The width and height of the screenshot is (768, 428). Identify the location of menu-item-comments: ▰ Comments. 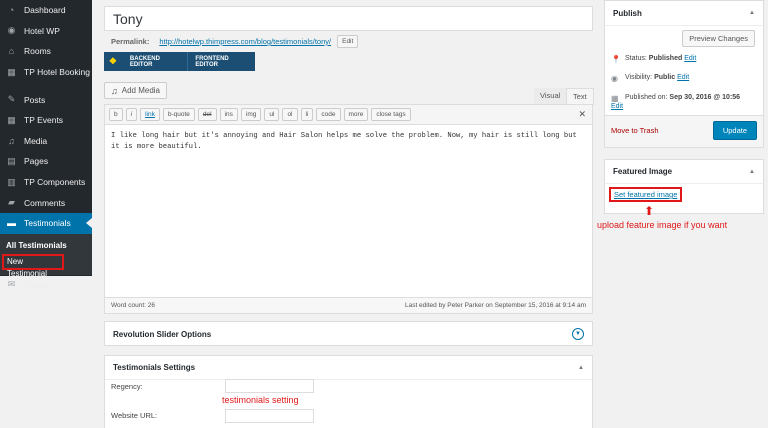
(46, 202).